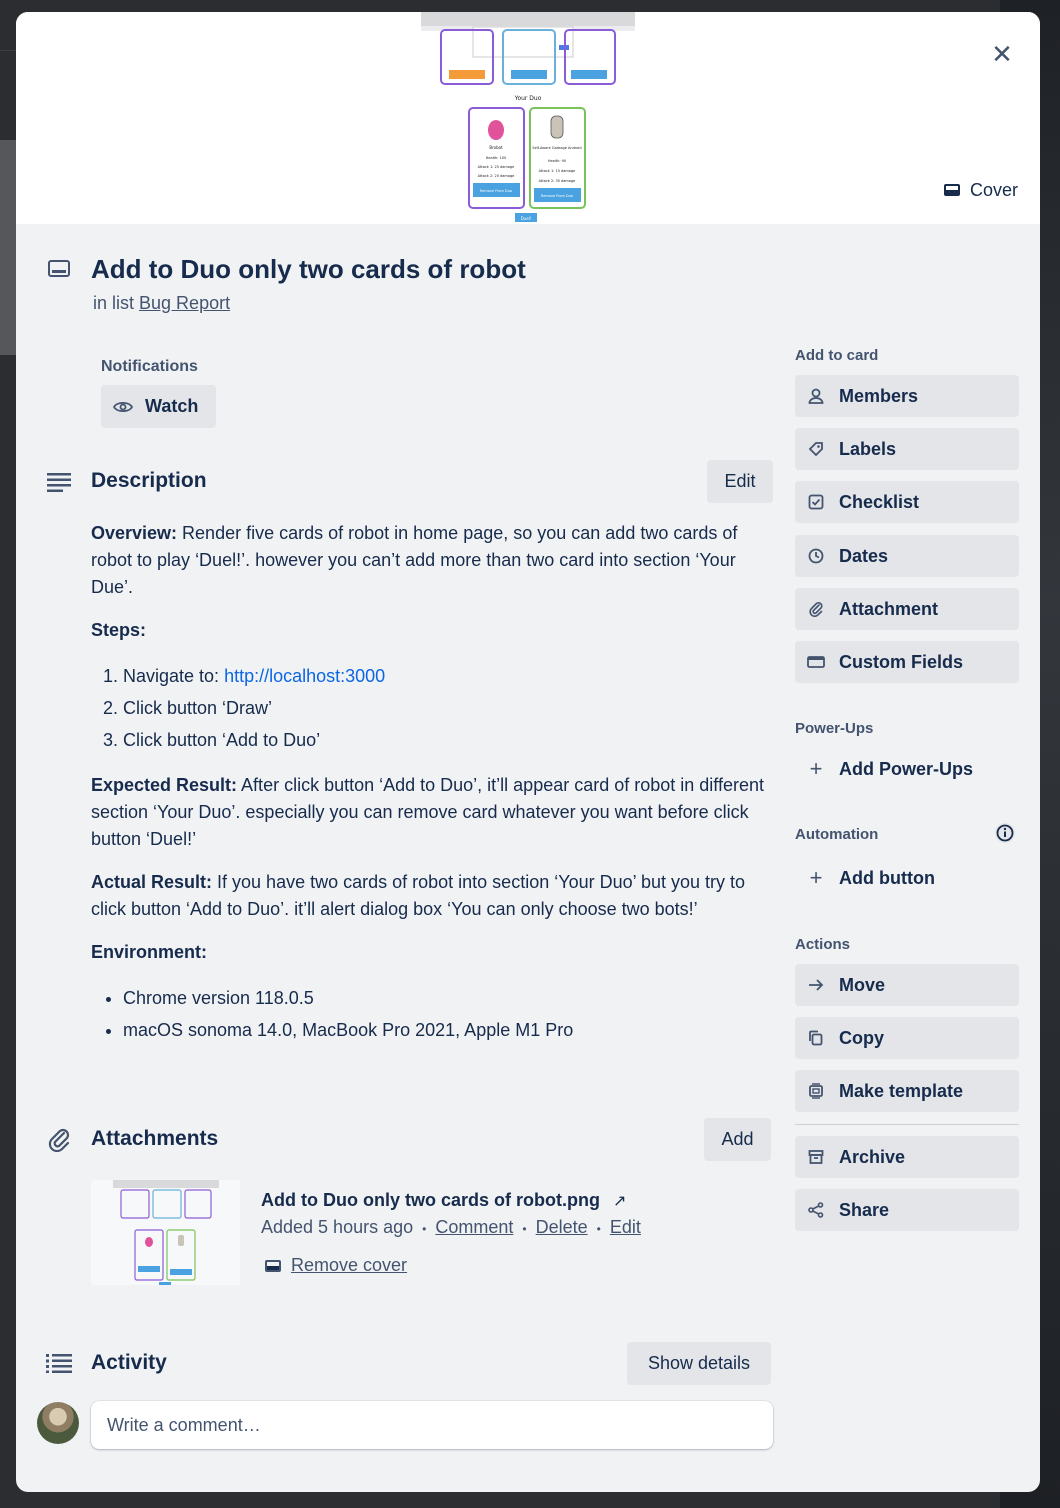  I want to click on sidebar-divider, so click(907, 1124).